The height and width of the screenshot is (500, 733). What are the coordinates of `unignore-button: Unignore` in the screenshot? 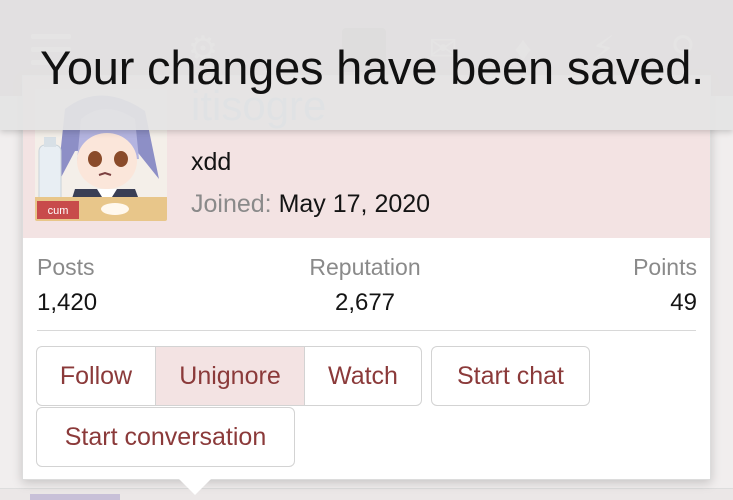 It's located at (230, 376).